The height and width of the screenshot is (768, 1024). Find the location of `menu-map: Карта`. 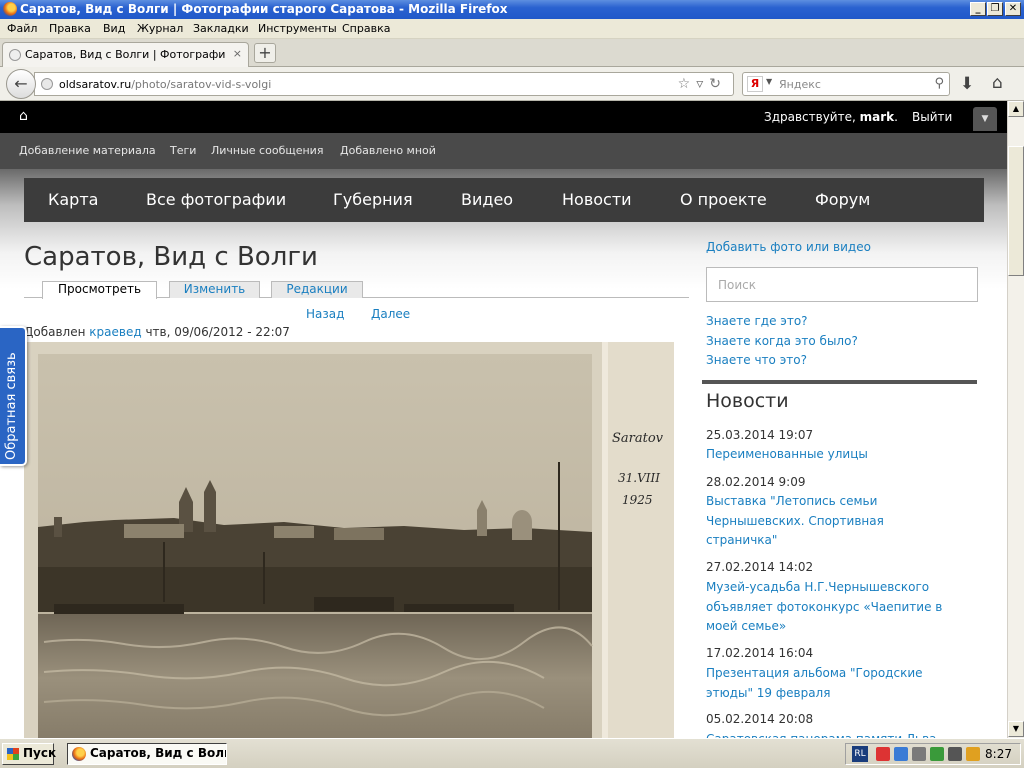

menu-map: Карта is located at coordinates (73, 199).